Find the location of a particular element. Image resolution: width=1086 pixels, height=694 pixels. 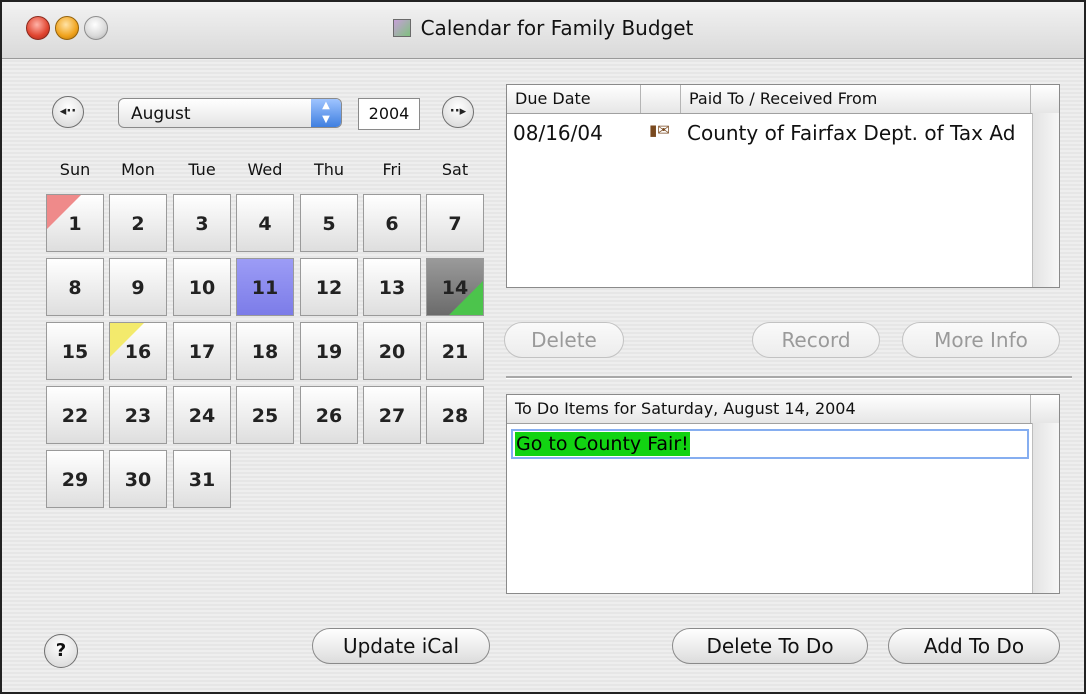

day-cell: 30 is located at coordinates (138, 479).